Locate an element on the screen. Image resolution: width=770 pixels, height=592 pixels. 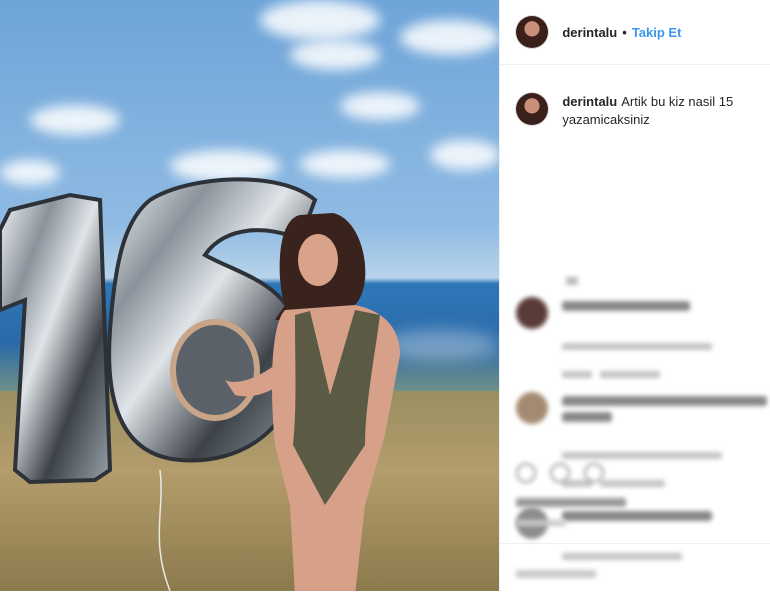
caption-meta is located at coordinates (572, 281).